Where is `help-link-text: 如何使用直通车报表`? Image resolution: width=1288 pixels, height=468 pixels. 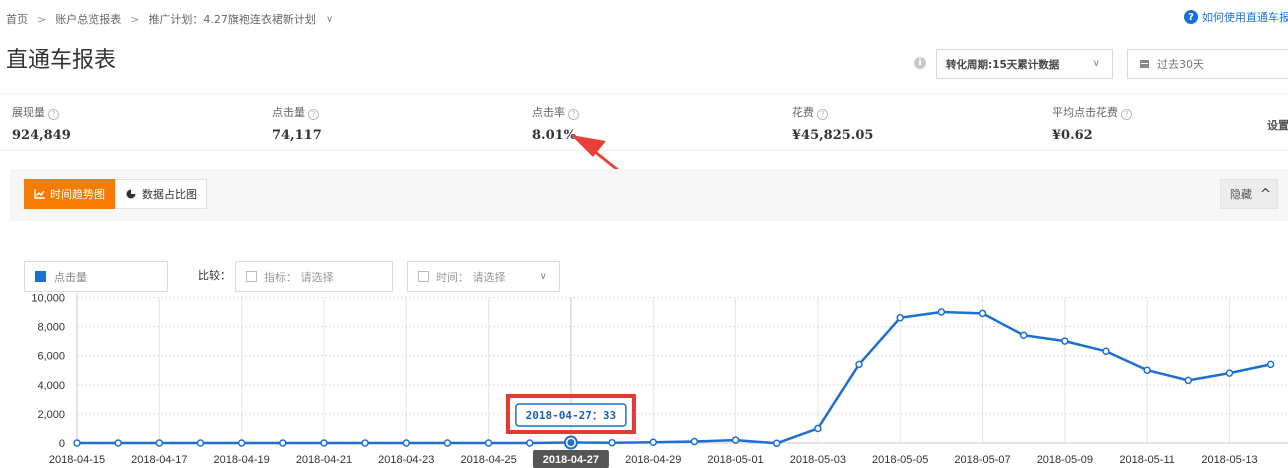
help-link-text: 如何使用直通车报表 is located at coordinates (1245, 17).